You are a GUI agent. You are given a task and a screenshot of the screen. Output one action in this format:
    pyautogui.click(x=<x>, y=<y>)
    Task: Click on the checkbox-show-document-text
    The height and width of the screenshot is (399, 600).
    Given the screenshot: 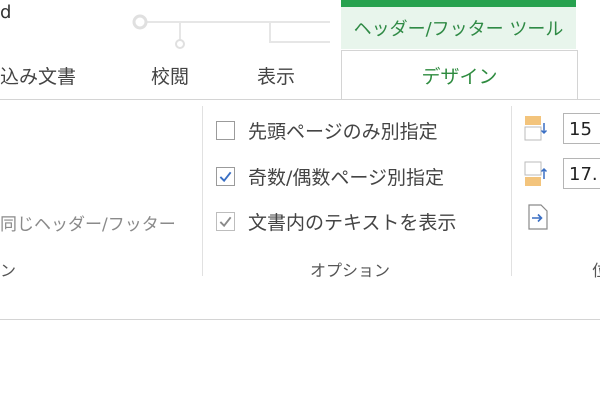 What is the action you would take?
    pyautogui.click(x=225, y=221)
    